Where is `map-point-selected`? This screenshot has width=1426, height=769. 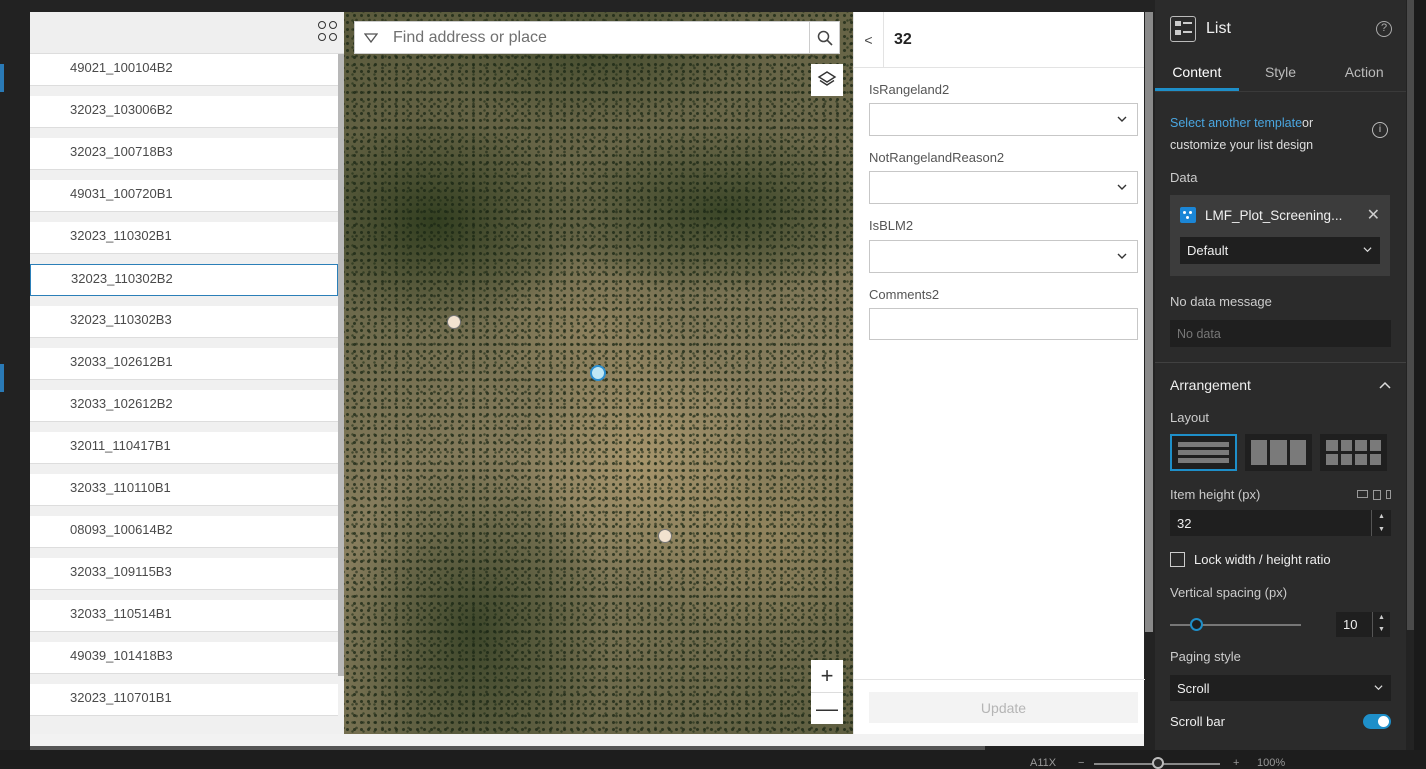
map-point-selected is located at coordinates (598, 373).